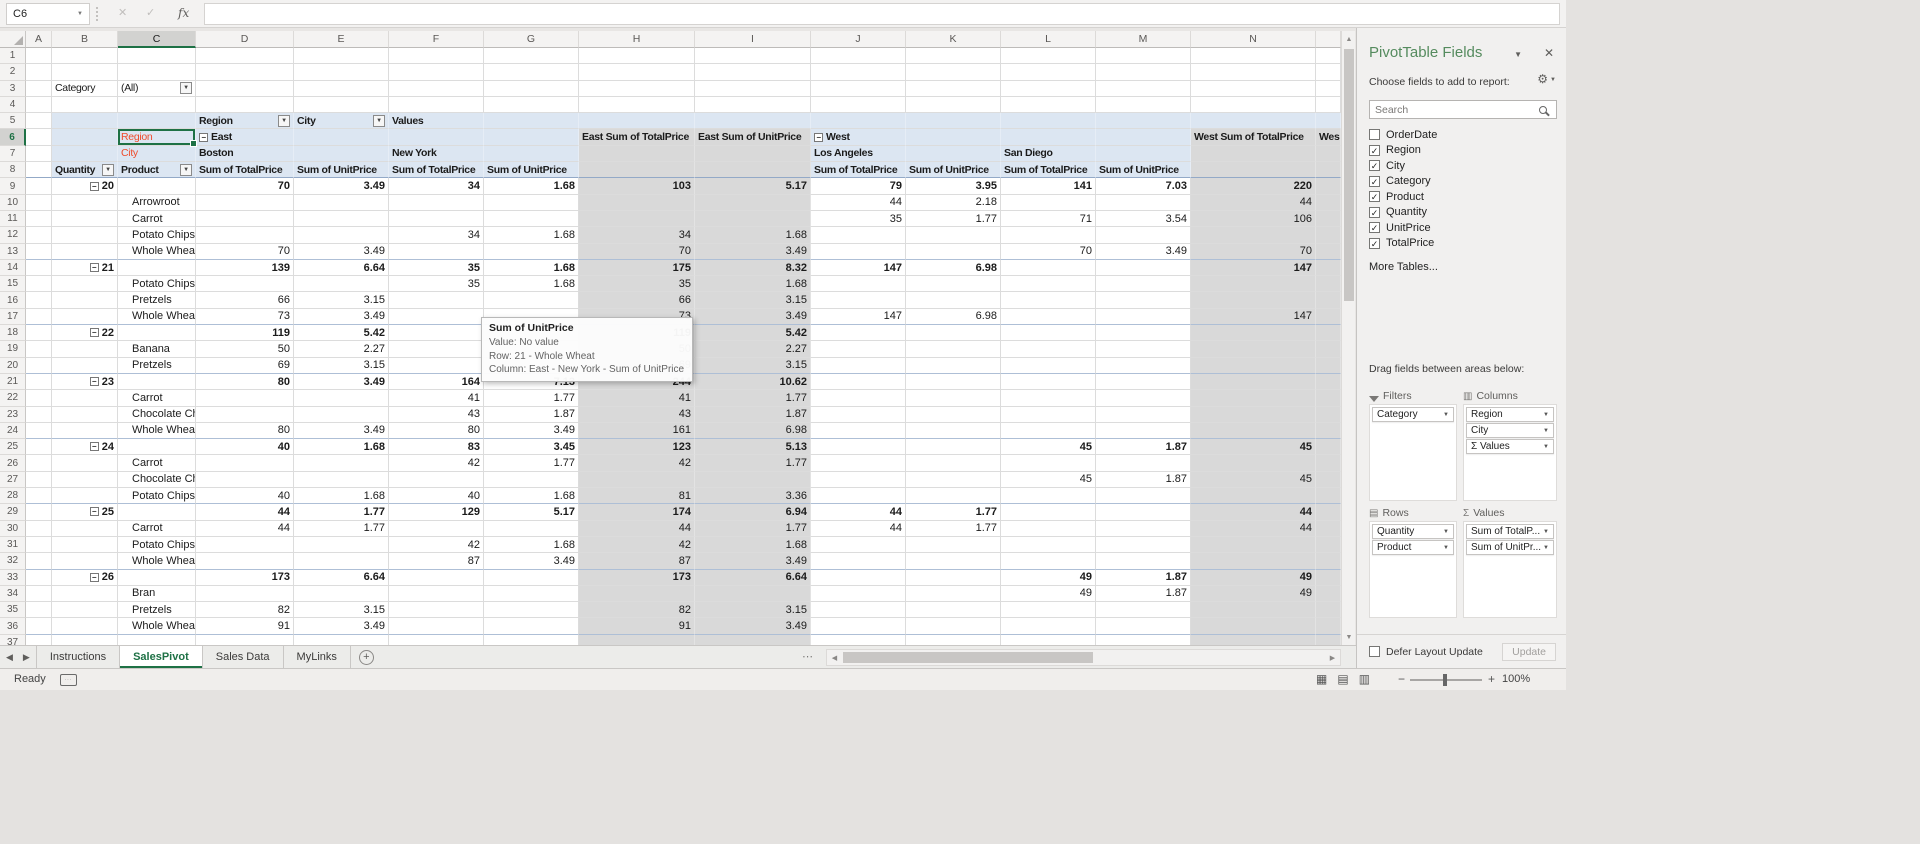 Image resolution: width=1920 pixels, height=844 pixels. I want to click on cell-J36, so click(858, 626).